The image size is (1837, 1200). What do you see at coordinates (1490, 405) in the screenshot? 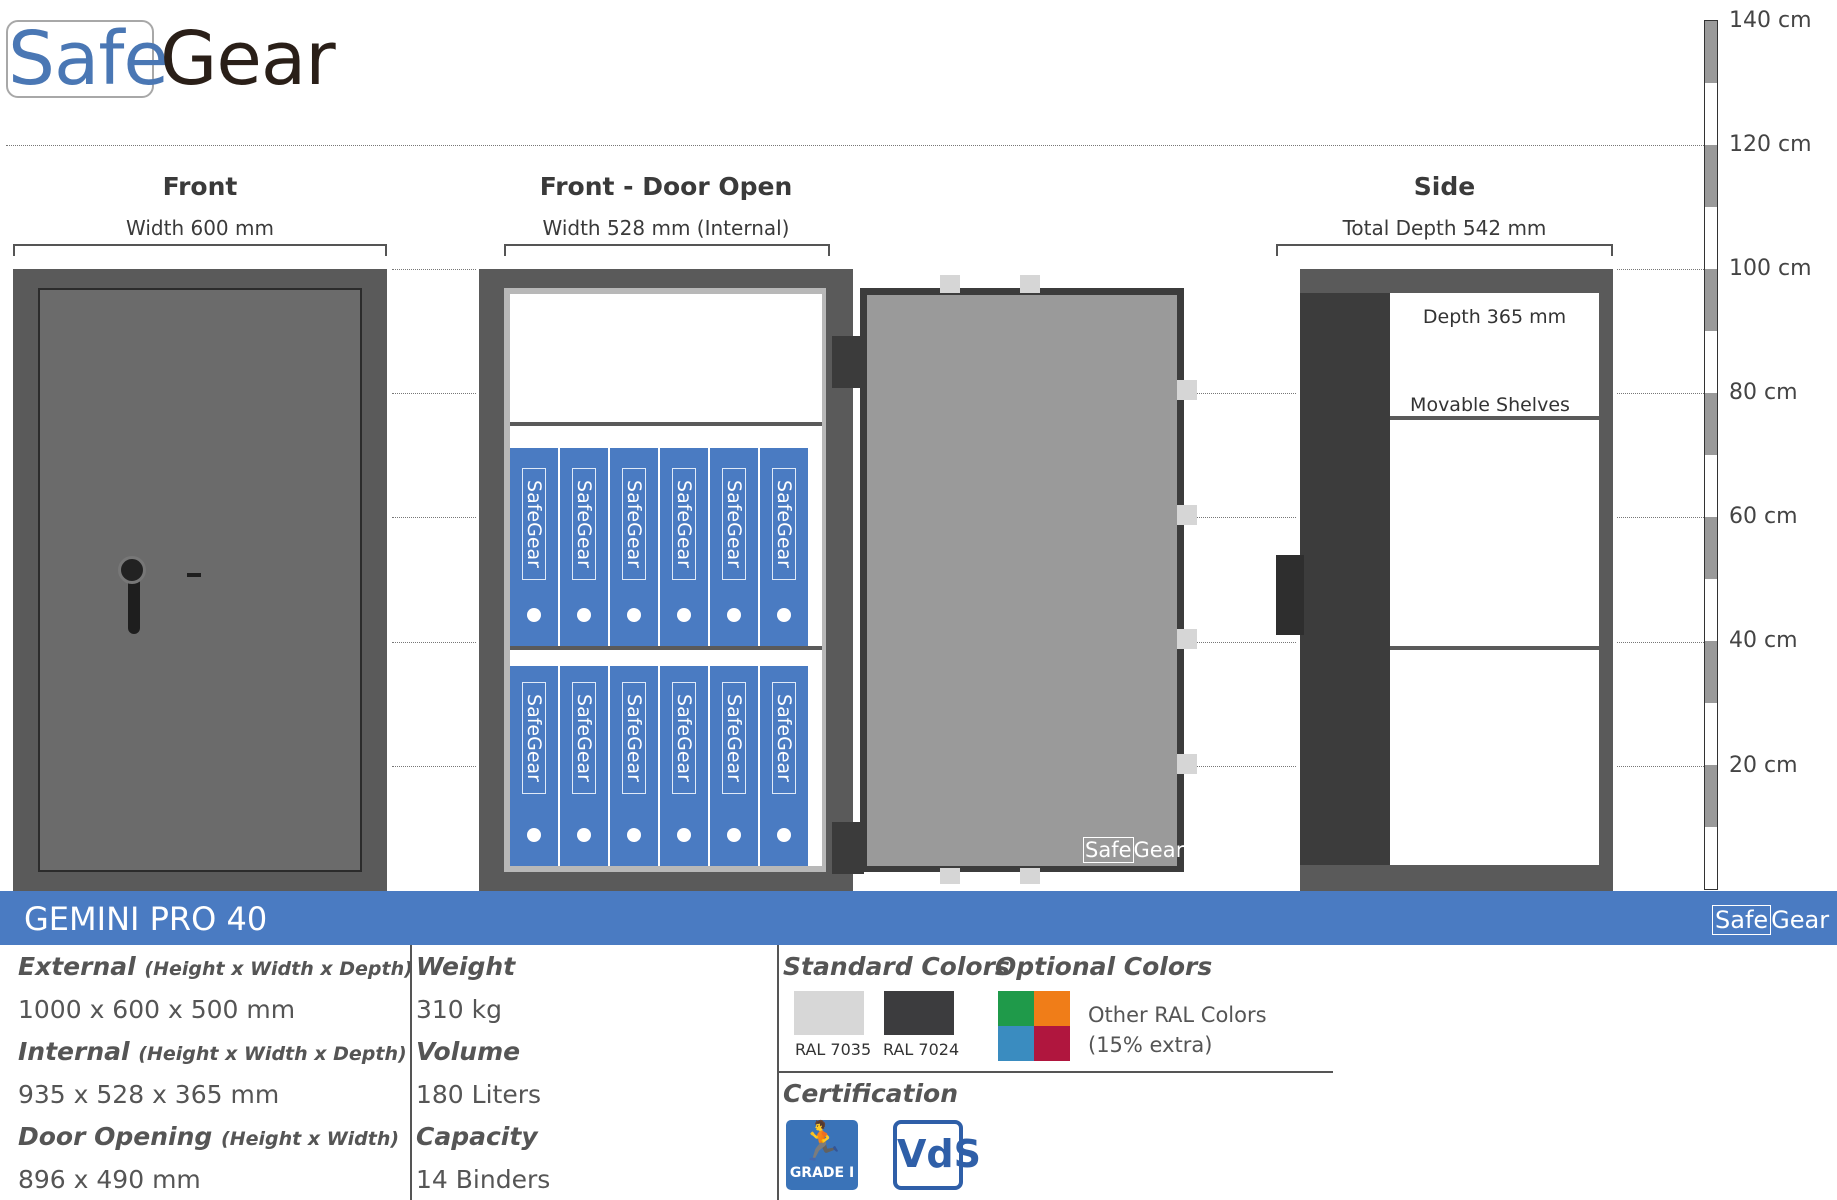
I see `movable-shelves-label: Movable Shelves` at bounding box center [1490, 405].